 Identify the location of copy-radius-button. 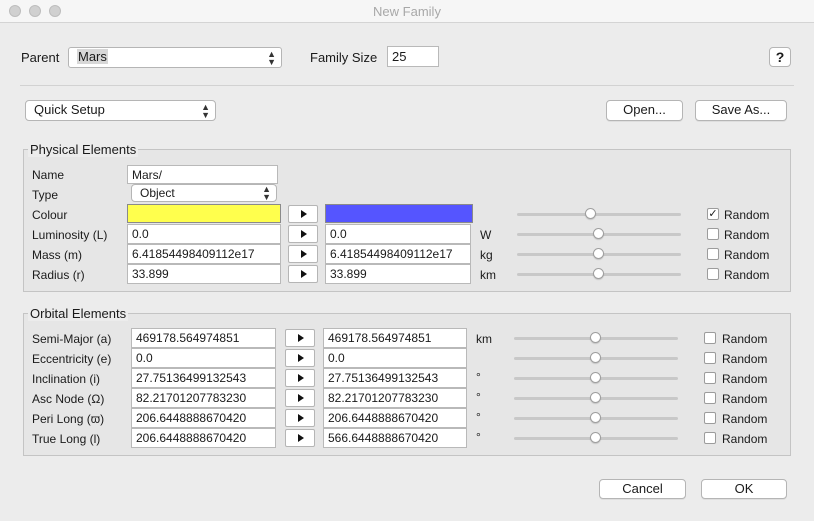
(303, 274).